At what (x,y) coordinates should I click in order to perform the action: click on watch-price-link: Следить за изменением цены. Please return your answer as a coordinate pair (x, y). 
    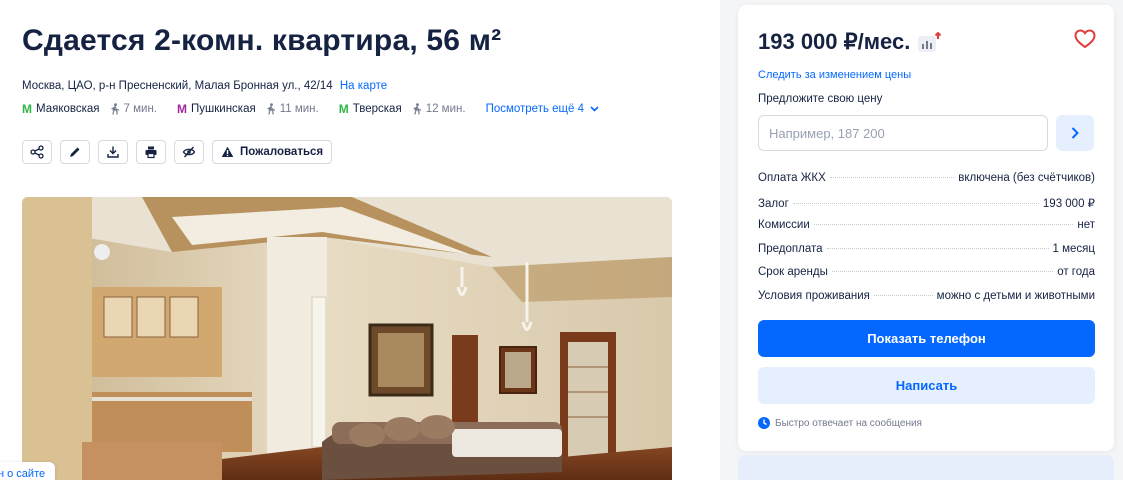
    Looking at the image, I should click on (834, 75).